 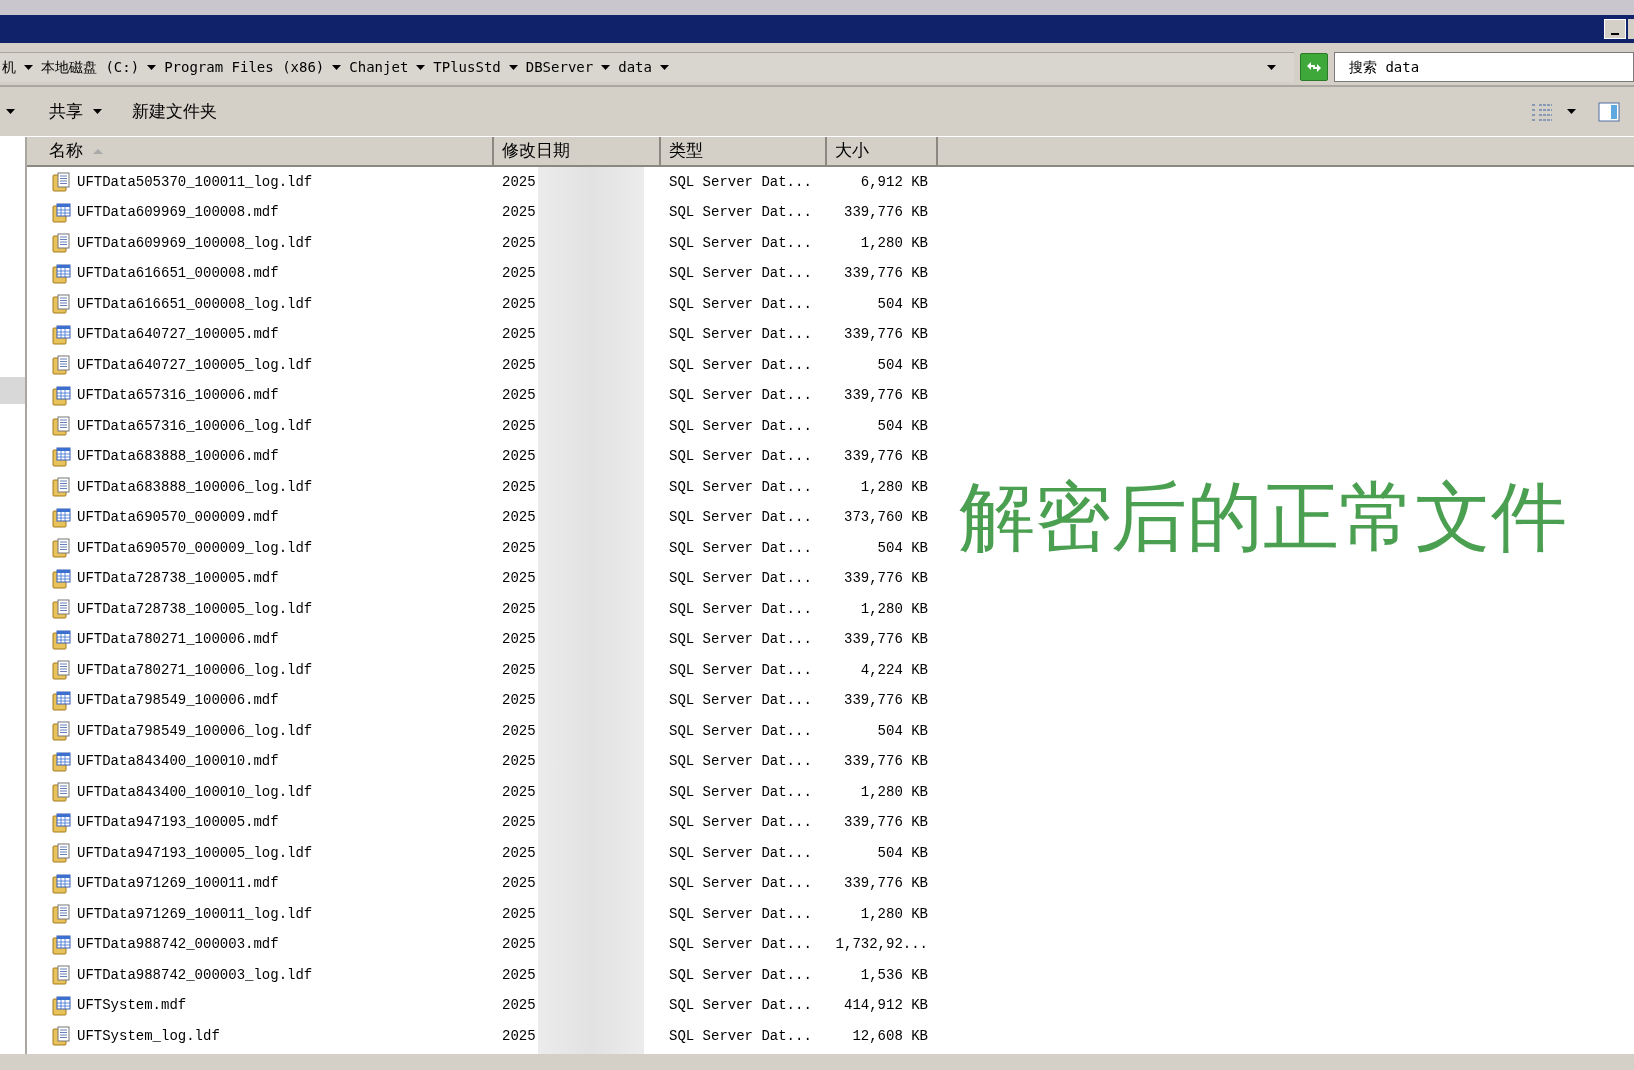 What do you see at coordinates (244, 67) in the screenshot?
I see `breadcrumb-item: Program Files (x86)` at bounding box center [244, 67].